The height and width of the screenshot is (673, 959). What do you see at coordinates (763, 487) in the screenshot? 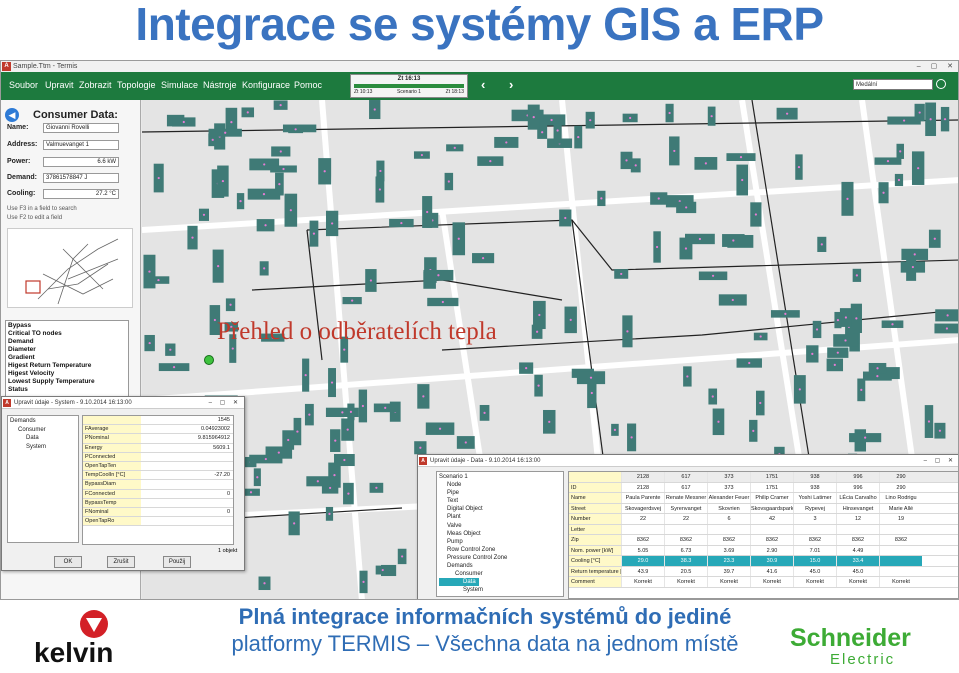
I see `table-row: ID 2128 617 373 1751 938 996 290` at bounding box center [763, 487].